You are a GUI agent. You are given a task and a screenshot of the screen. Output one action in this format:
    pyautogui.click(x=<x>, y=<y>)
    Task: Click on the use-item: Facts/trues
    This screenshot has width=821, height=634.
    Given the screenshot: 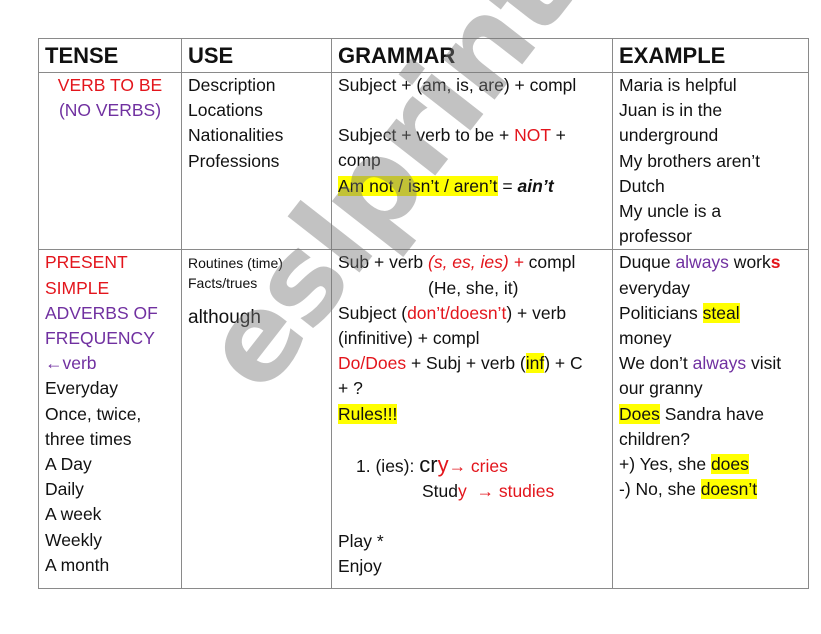 What is the action you would take?
    pyautogui.click(x=223, y=283)
    